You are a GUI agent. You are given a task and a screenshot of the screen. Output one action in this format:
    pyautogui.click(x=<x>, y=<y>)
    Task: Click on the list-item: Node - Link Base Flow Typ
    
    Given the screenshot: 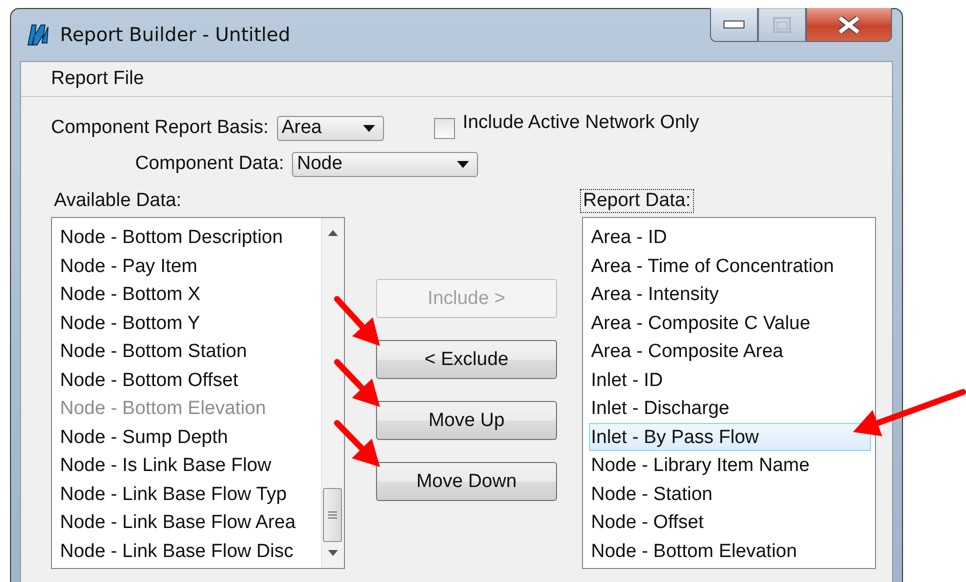 What is the action you would take?
    pyautogui.click(x=187, y=494)
    